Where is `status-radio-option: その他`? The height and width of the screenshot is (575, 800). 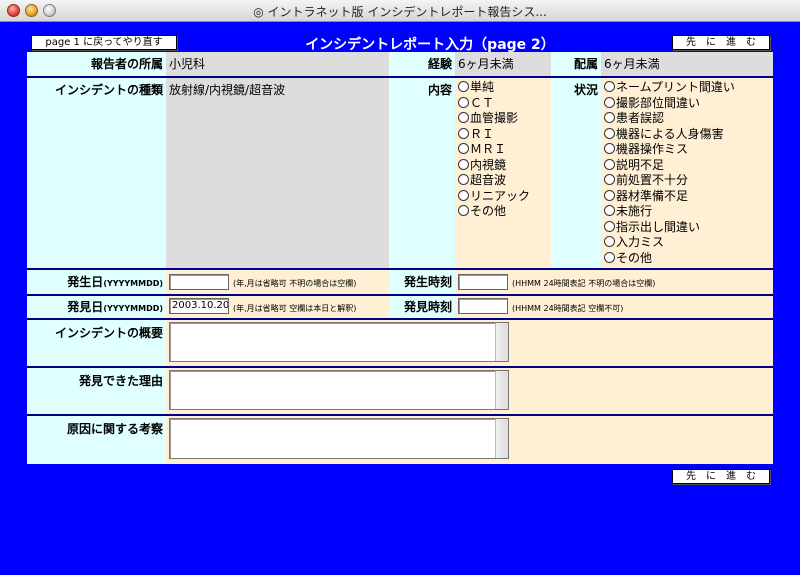 status-radio-option: その他 is located at coordinates (687, 258).